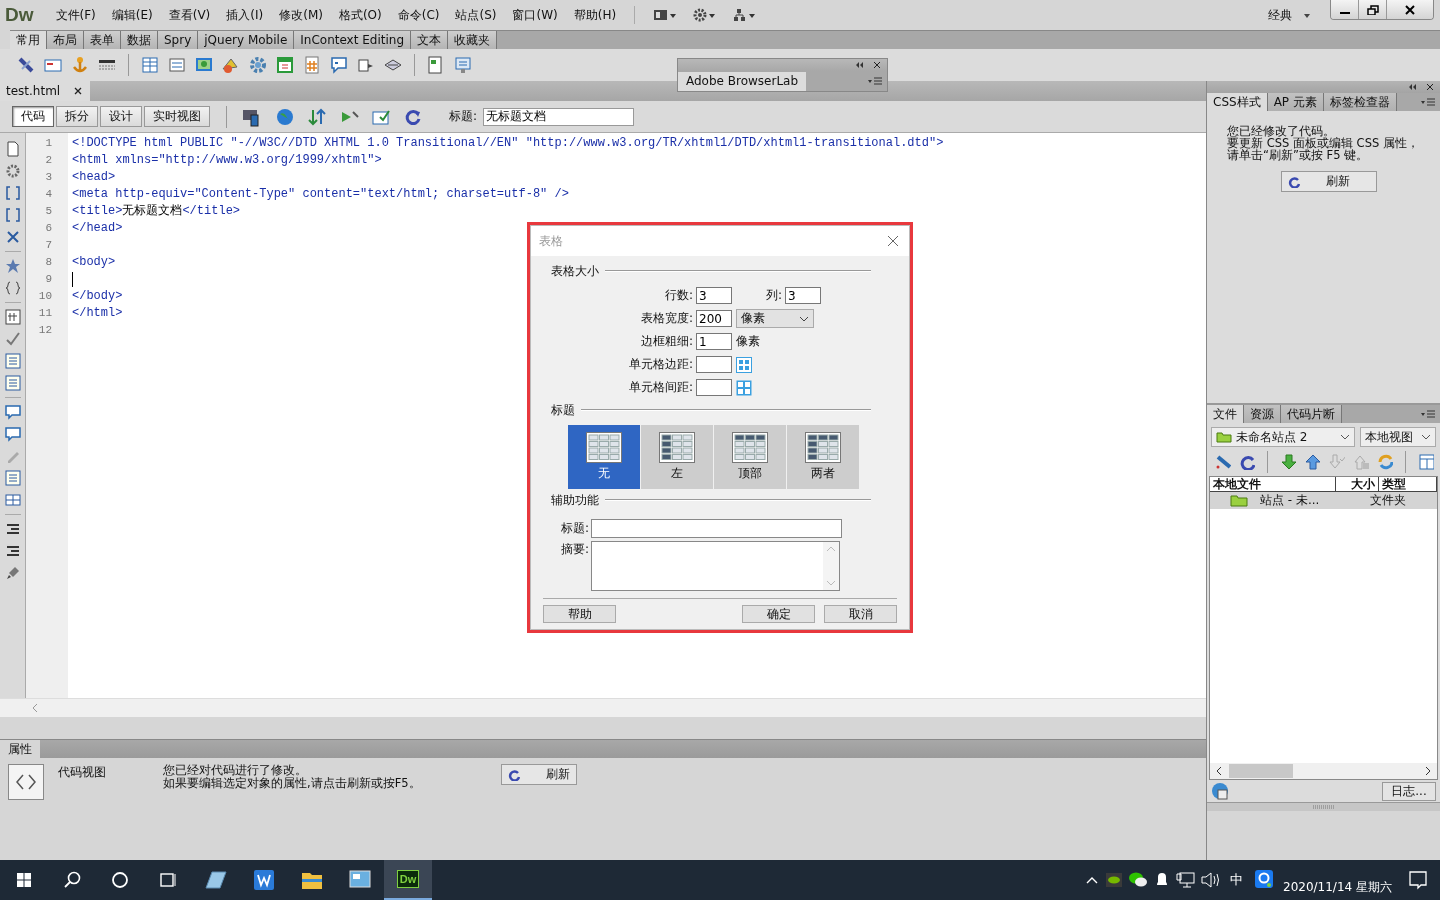 This screenshot has width=1440, height=900. I want to click on insert-tab: jQuery Mobile, so click(246, 40).